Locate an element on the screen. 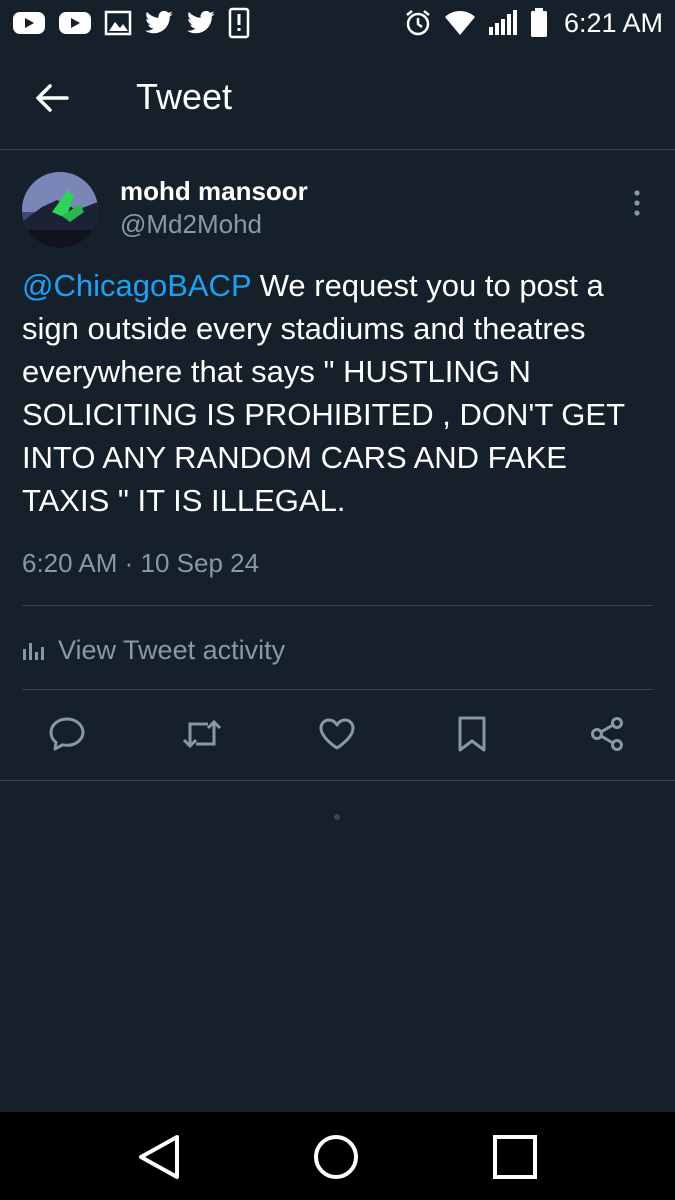 The image size is (675, 1200). notification-icons is located at coordinates (131, 23).